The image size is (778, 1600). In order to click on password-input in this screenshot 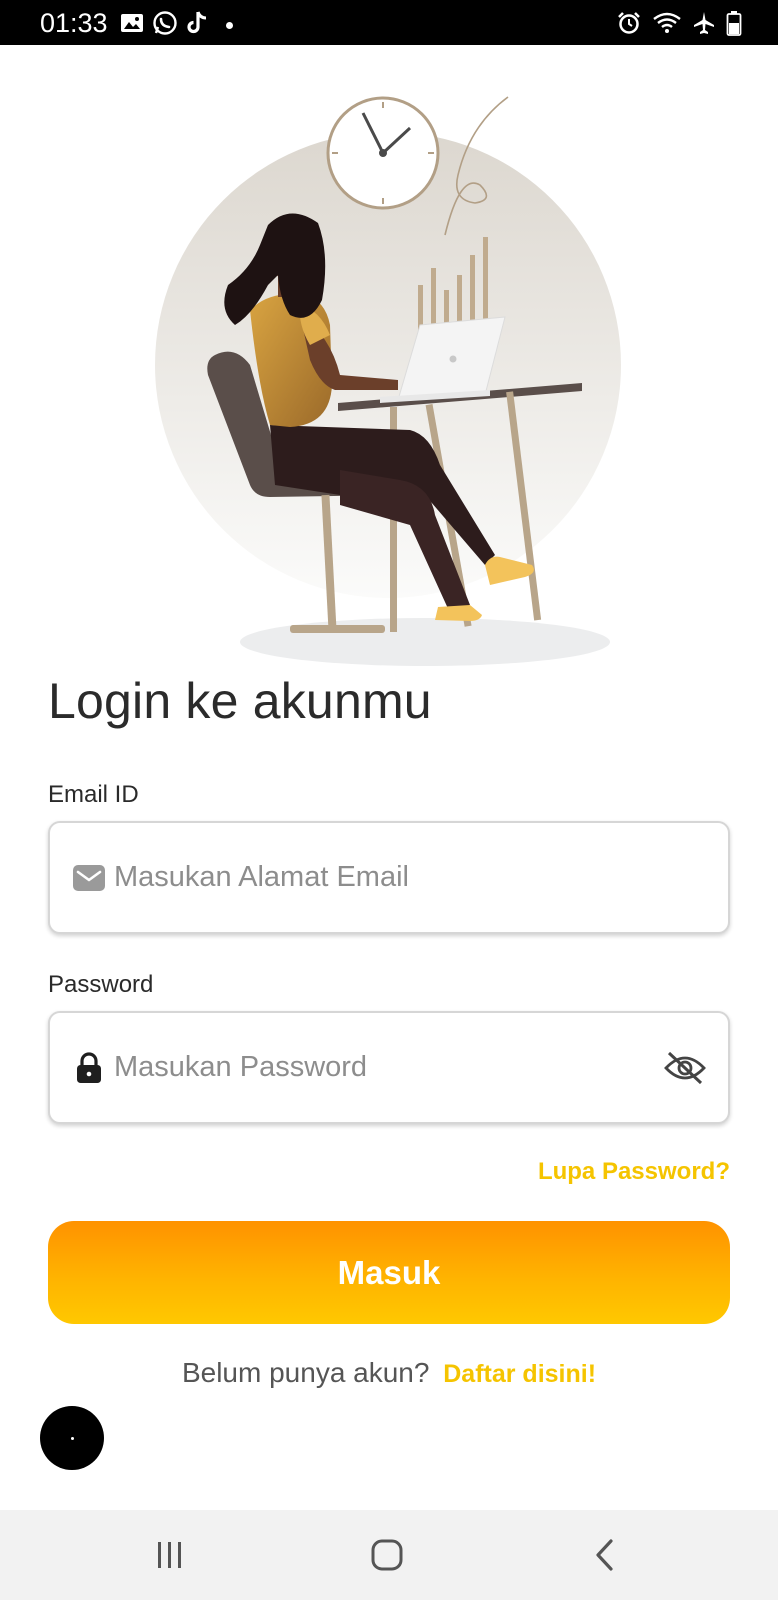, I will do `click(381, 1067)`.